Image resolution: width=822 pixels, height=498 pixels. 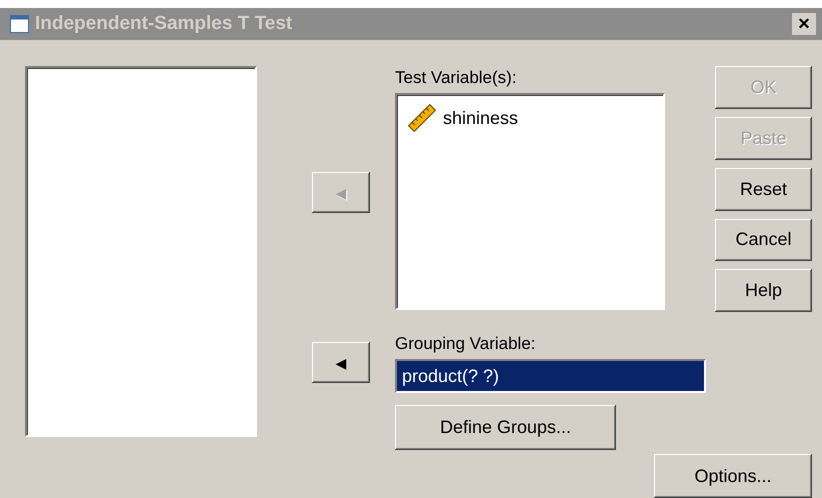 I want to click on window-icon, so click(x=19, y=24).